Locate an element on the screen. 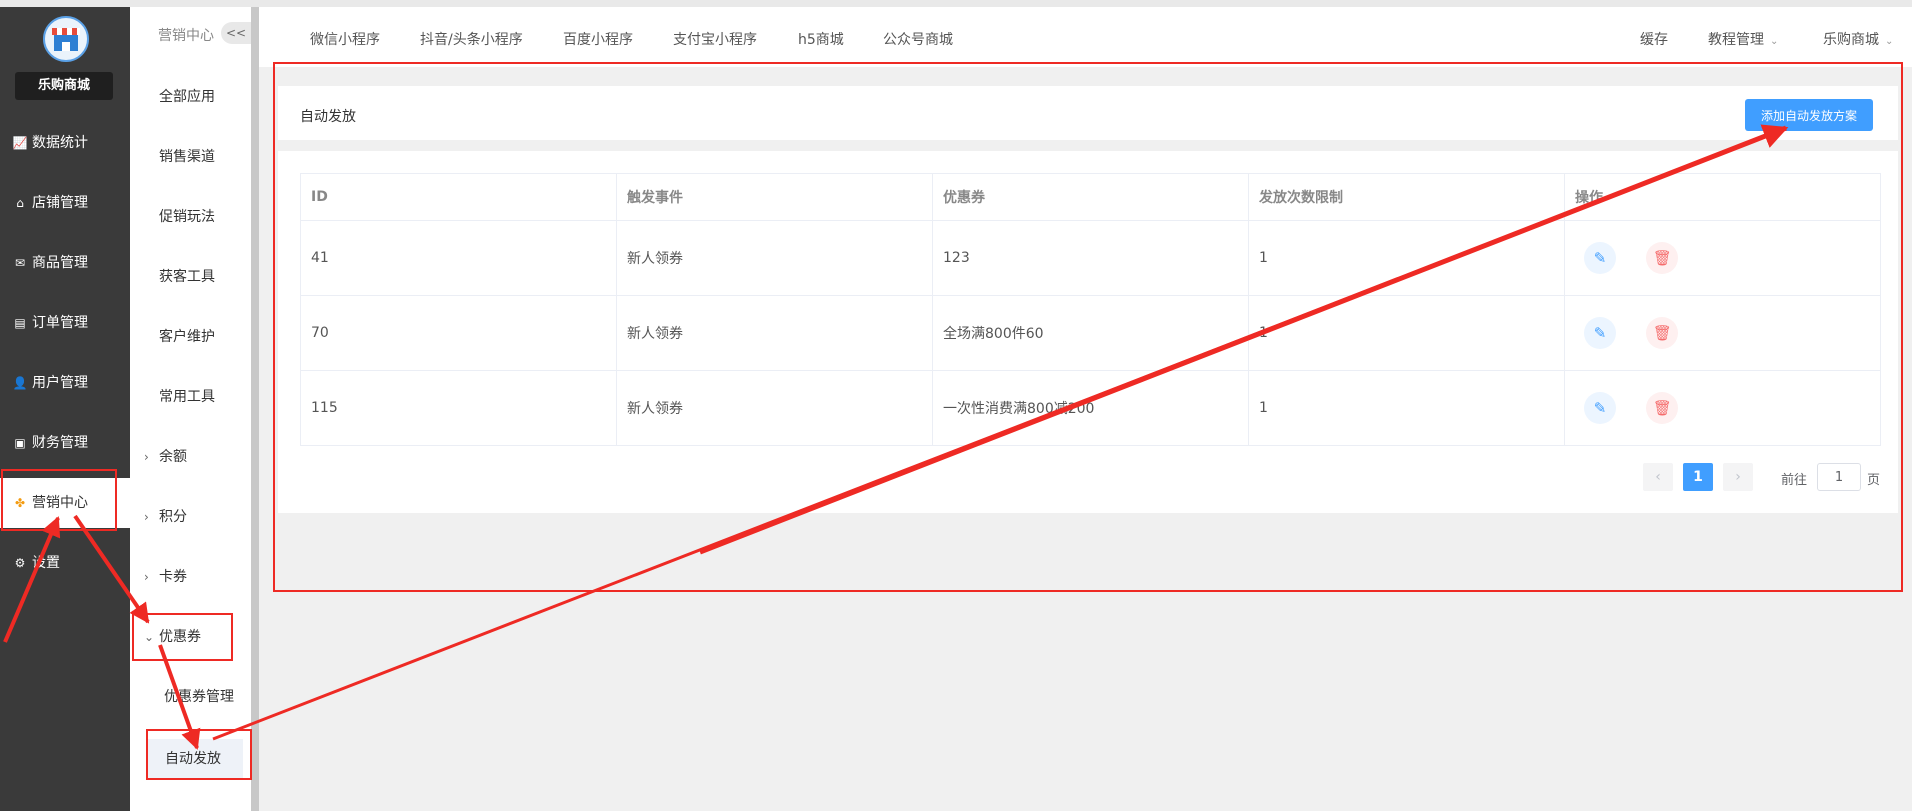 This screenshot has width=1912, height=811. submenu-item-common-tools: 常用工具 is located at coordinates (190, 397).